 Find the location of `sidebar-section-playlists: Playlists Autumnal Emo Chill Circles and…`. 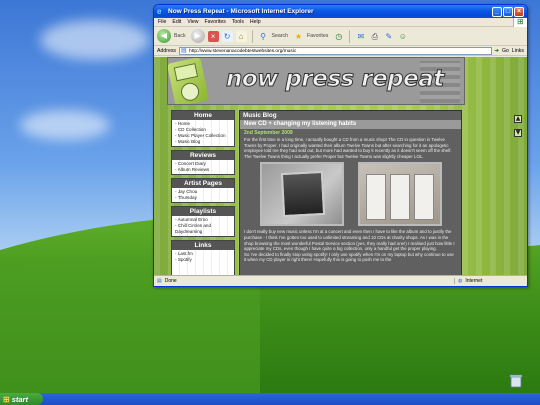

sidebar-section-playlists: Playlists Autumnal Emo Chill Circles and… is located at coordinates (203, 221).